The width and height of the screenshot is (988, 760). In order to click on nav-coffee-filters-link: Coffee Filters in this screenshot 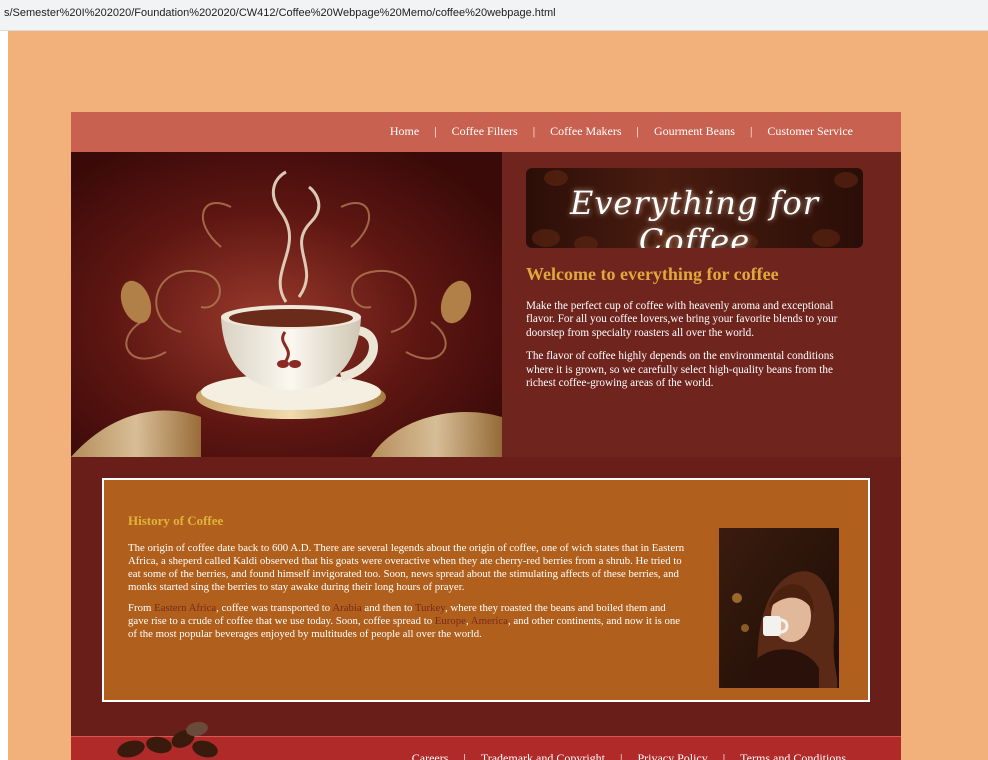, I will do `click(485, 131)`.